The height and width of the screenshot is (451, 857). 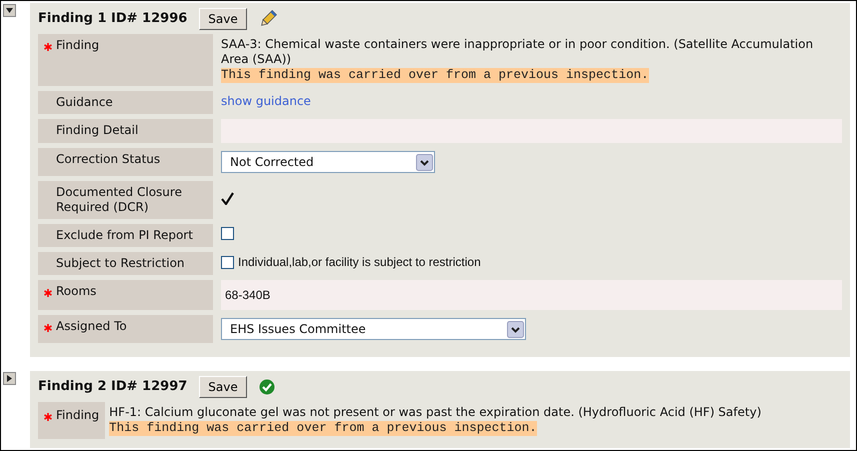 What do you see at coordinates (359, 262) in the screenshot?
I see `checkbox-label: Individual,lab,or facility is subject to restriction` at bounding box center [359, 262].